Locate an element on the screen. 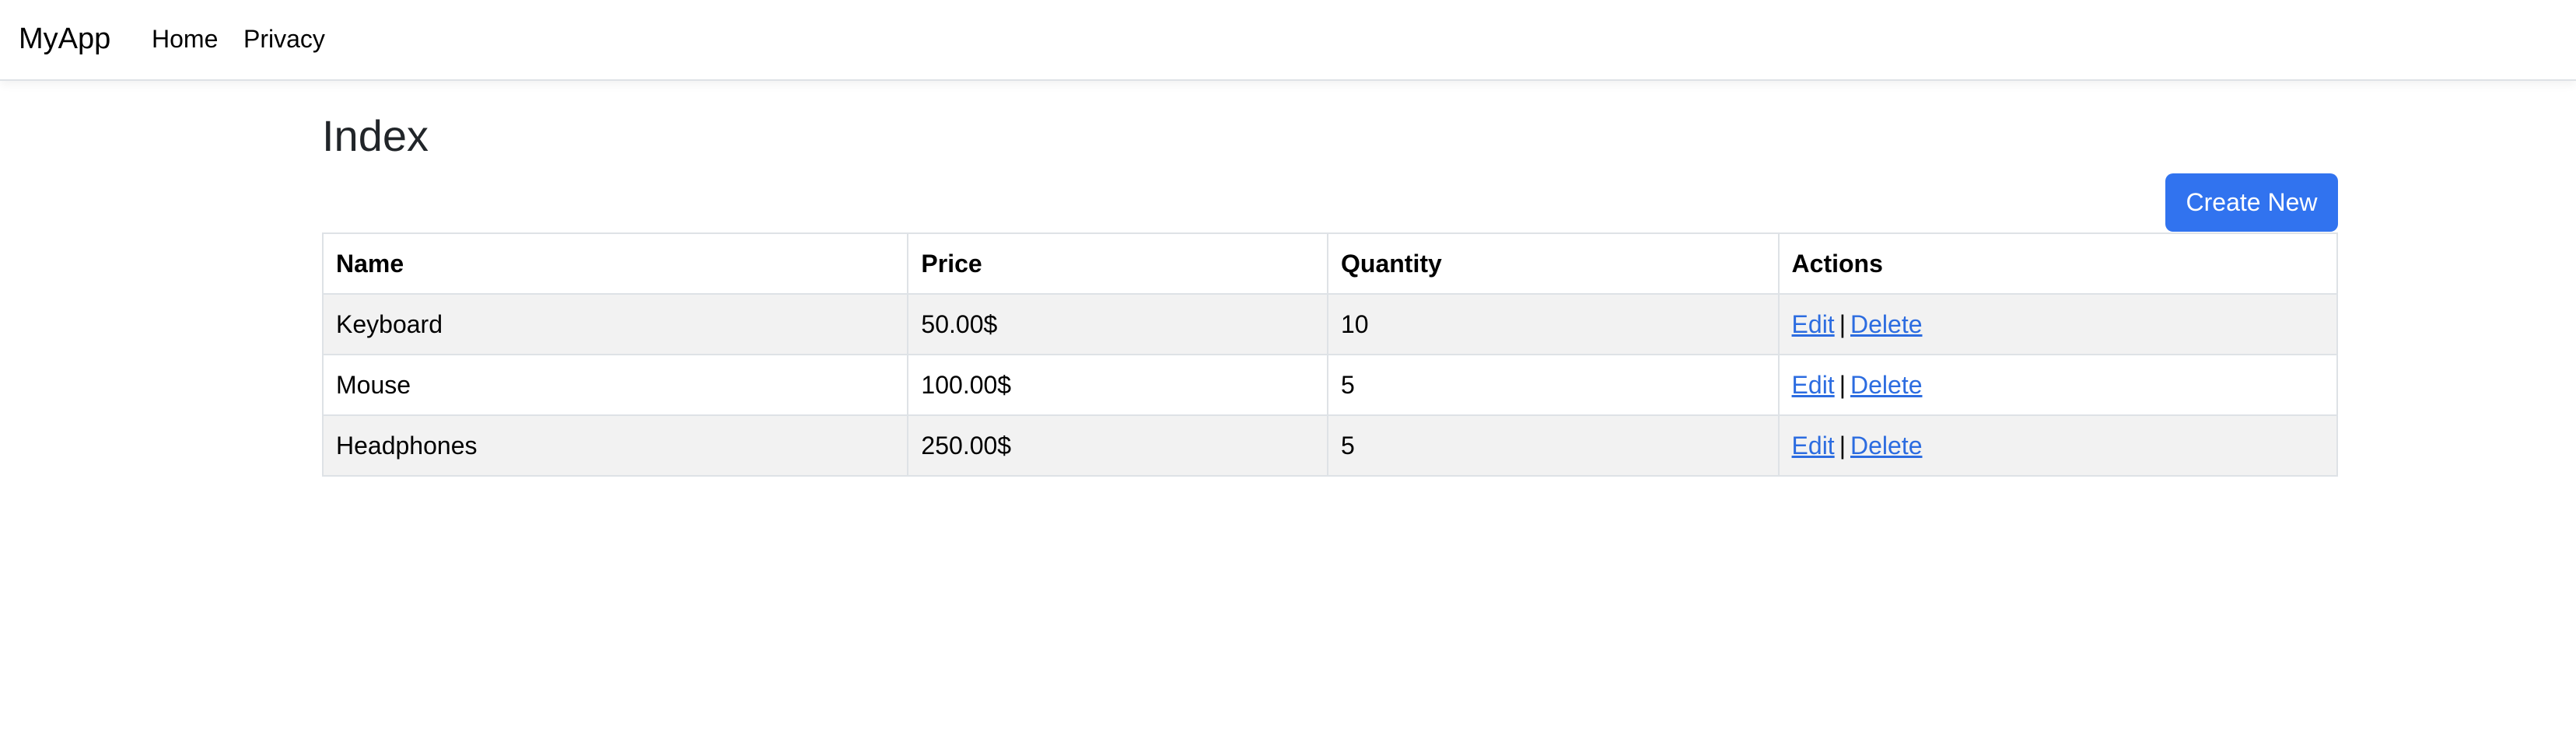 This screenshot has height=748, width=2576. table-row: Mouse 100.00$ 5 Edit | Delete is located at coordinates (1330, 385).